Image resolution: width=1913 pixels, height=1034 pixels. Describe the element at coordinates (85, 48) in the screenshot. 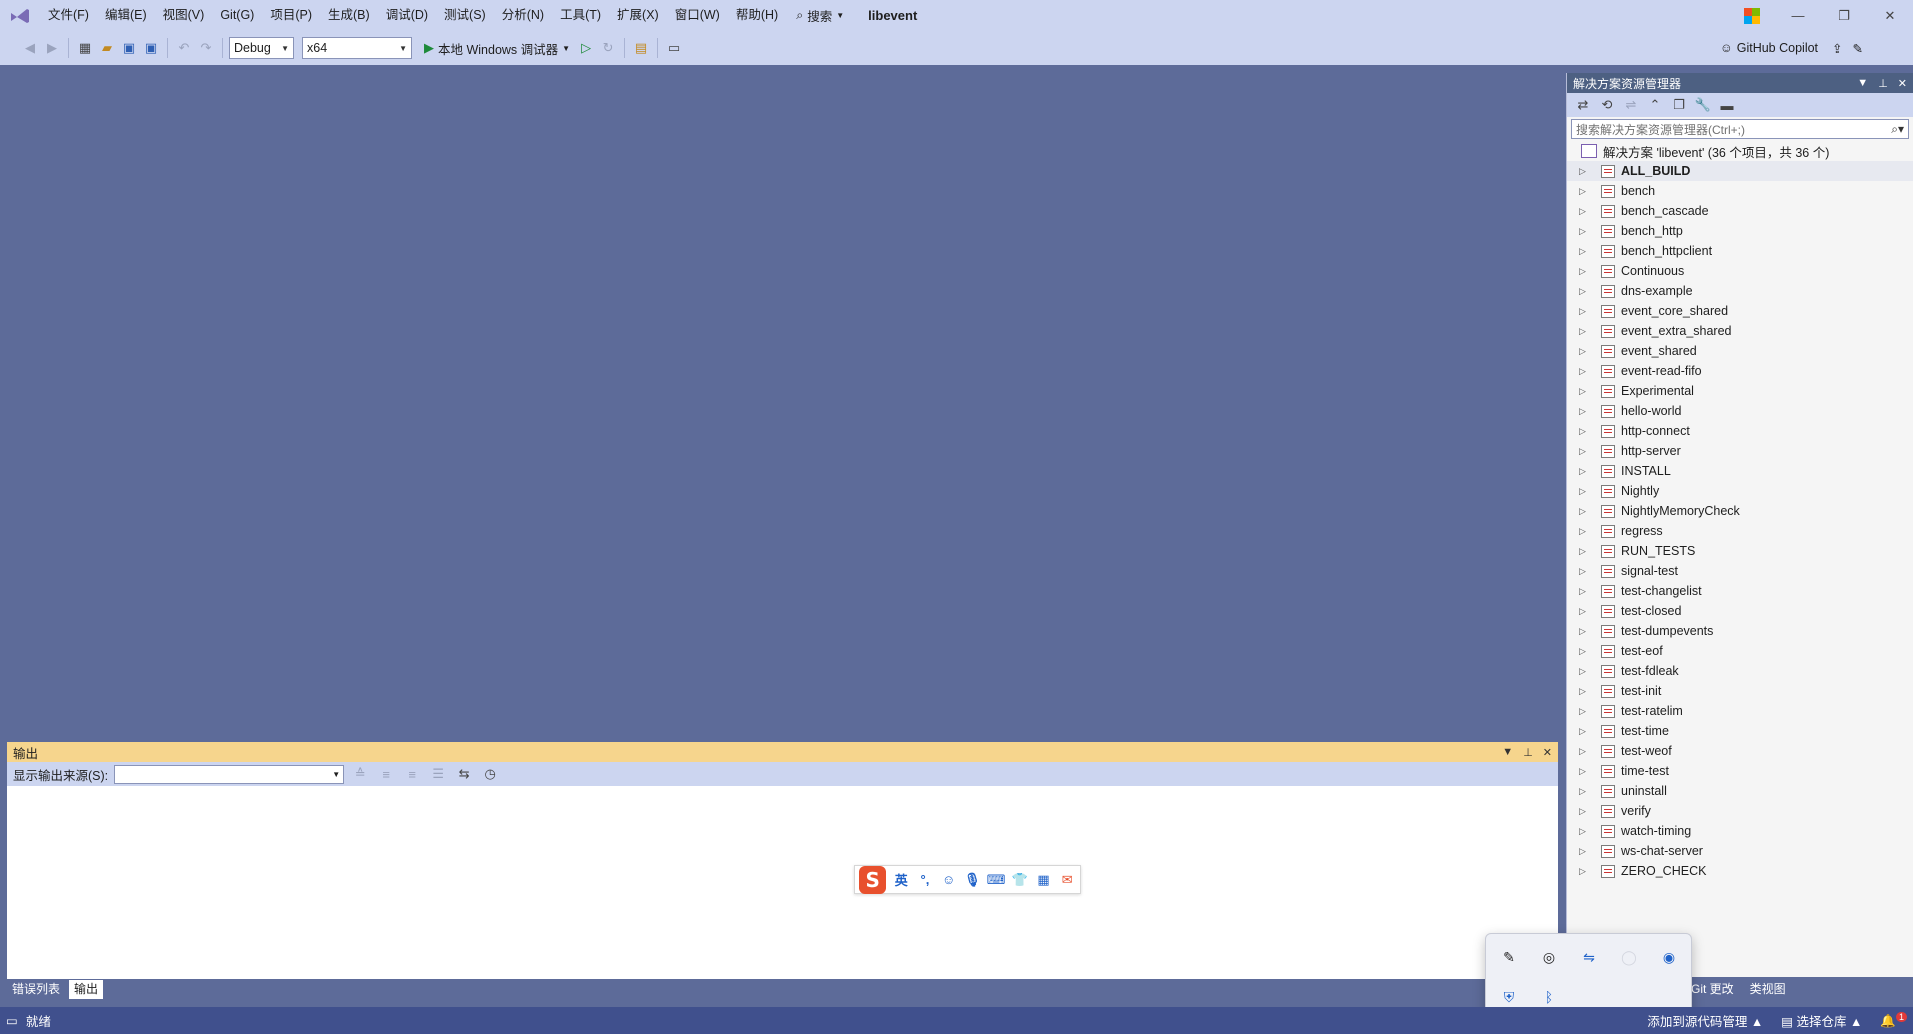

I see `new-item-icon: ▦` at that location.